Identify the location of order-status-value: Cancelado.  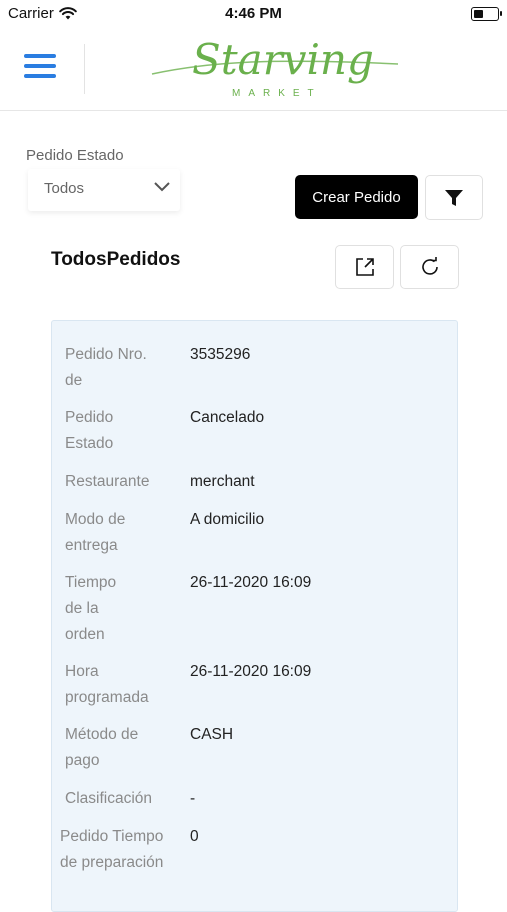
(227, 417).